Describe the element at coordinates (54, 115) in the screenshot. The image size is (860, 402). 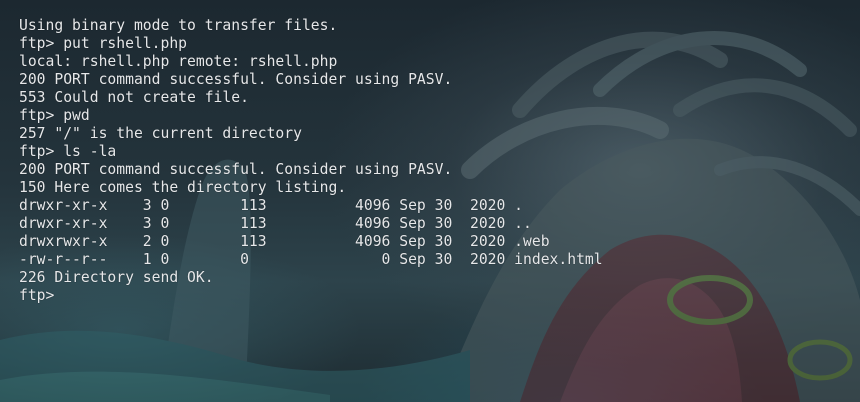
I see `terminal-line: ftp> pwd` at that location.